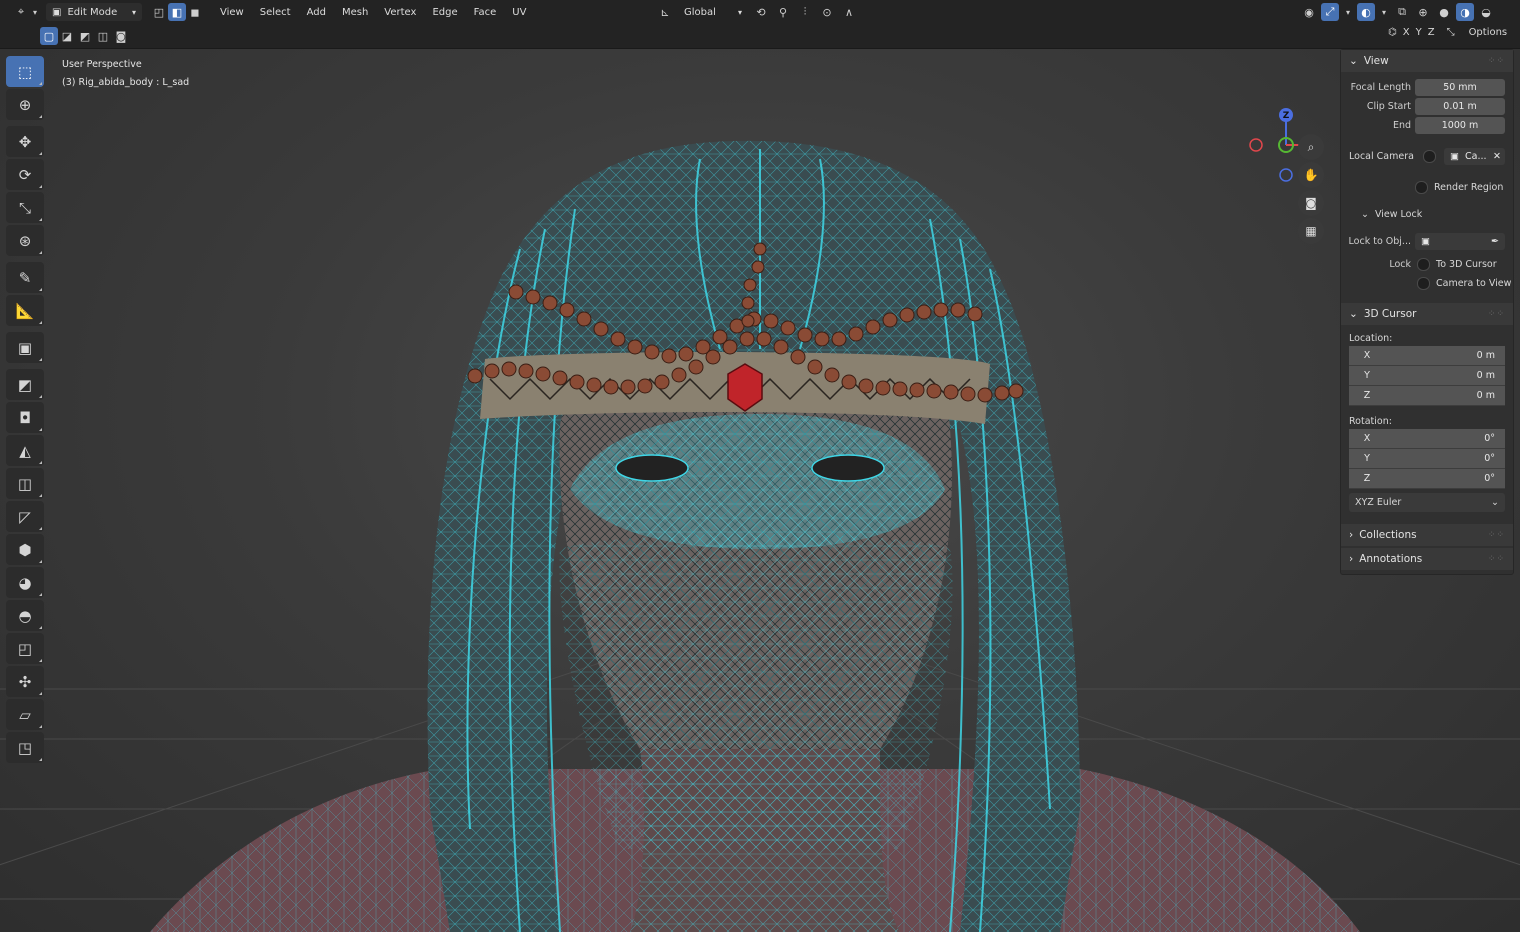 The height and width of the screenshot is (932, 1520). What do you see at coordinates (1499, 156) in the screenshot?
I see `clear-icon: ✕` at bounding box center [1499, 156].